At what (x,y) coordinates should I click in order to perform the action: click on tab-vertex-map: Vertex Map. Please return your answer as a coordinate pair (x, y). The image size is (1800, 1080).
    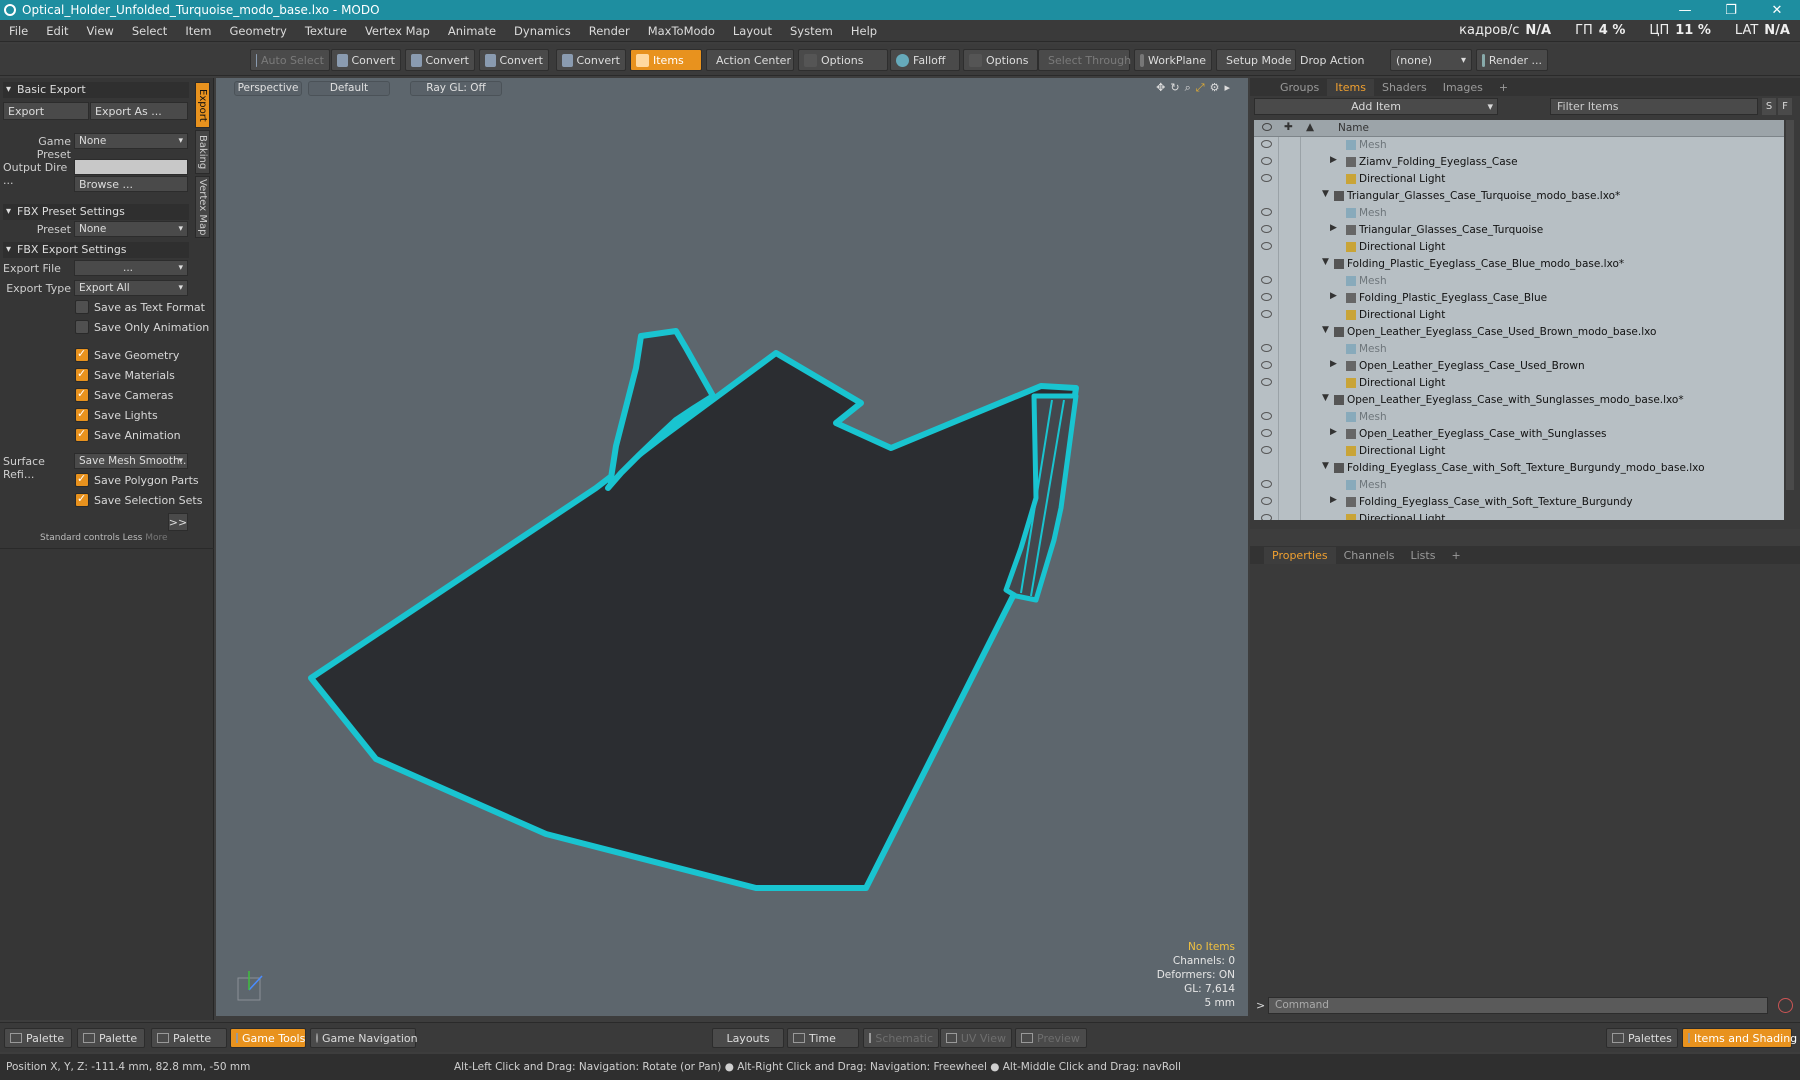
    Looking at the image, I should click on (202, 207).